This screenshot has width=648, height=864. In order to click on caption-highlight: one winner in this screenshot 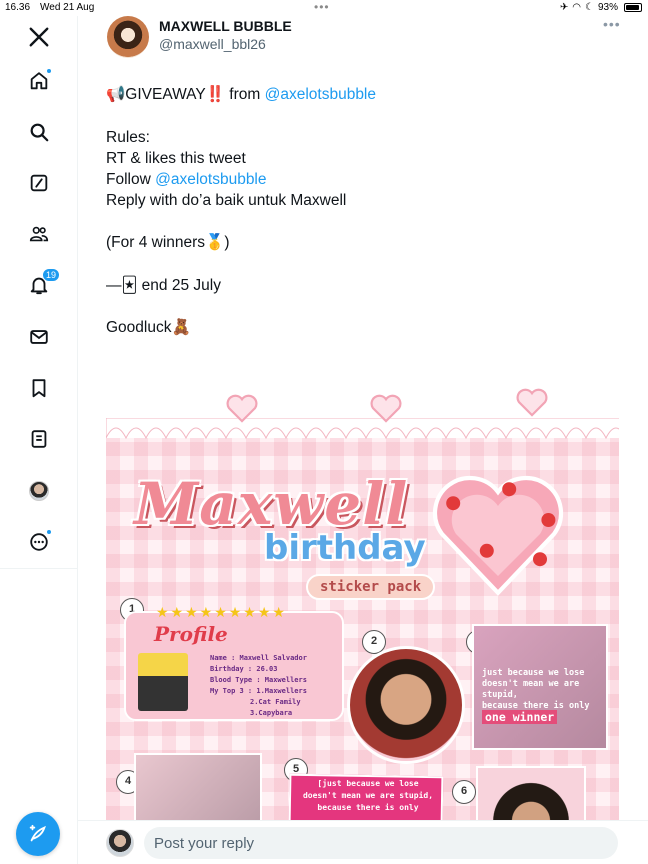, I will do `click(520, 717)`.